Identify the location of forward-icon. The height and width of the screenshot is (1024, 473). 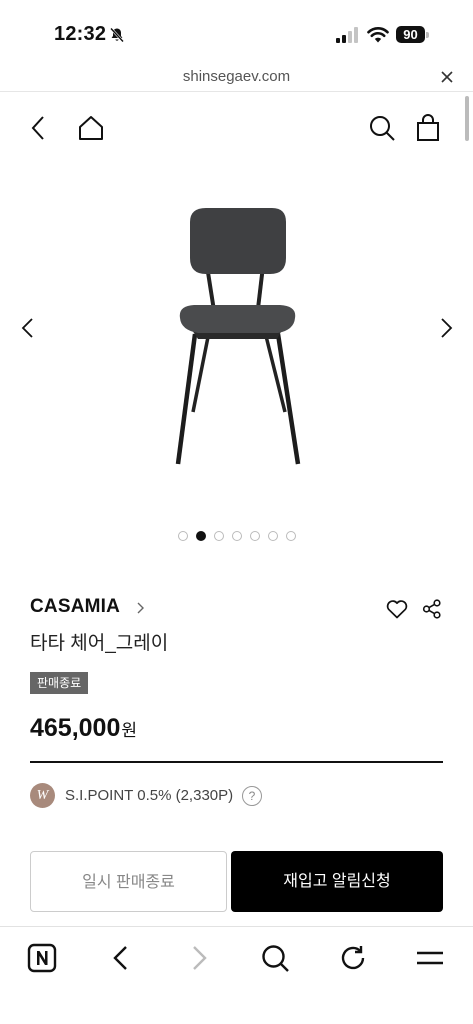
(199, 958).